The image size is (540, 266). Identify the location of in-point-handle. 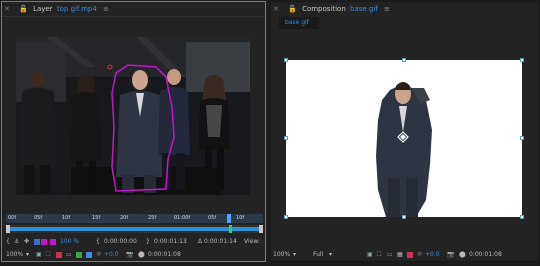
(8, 229).